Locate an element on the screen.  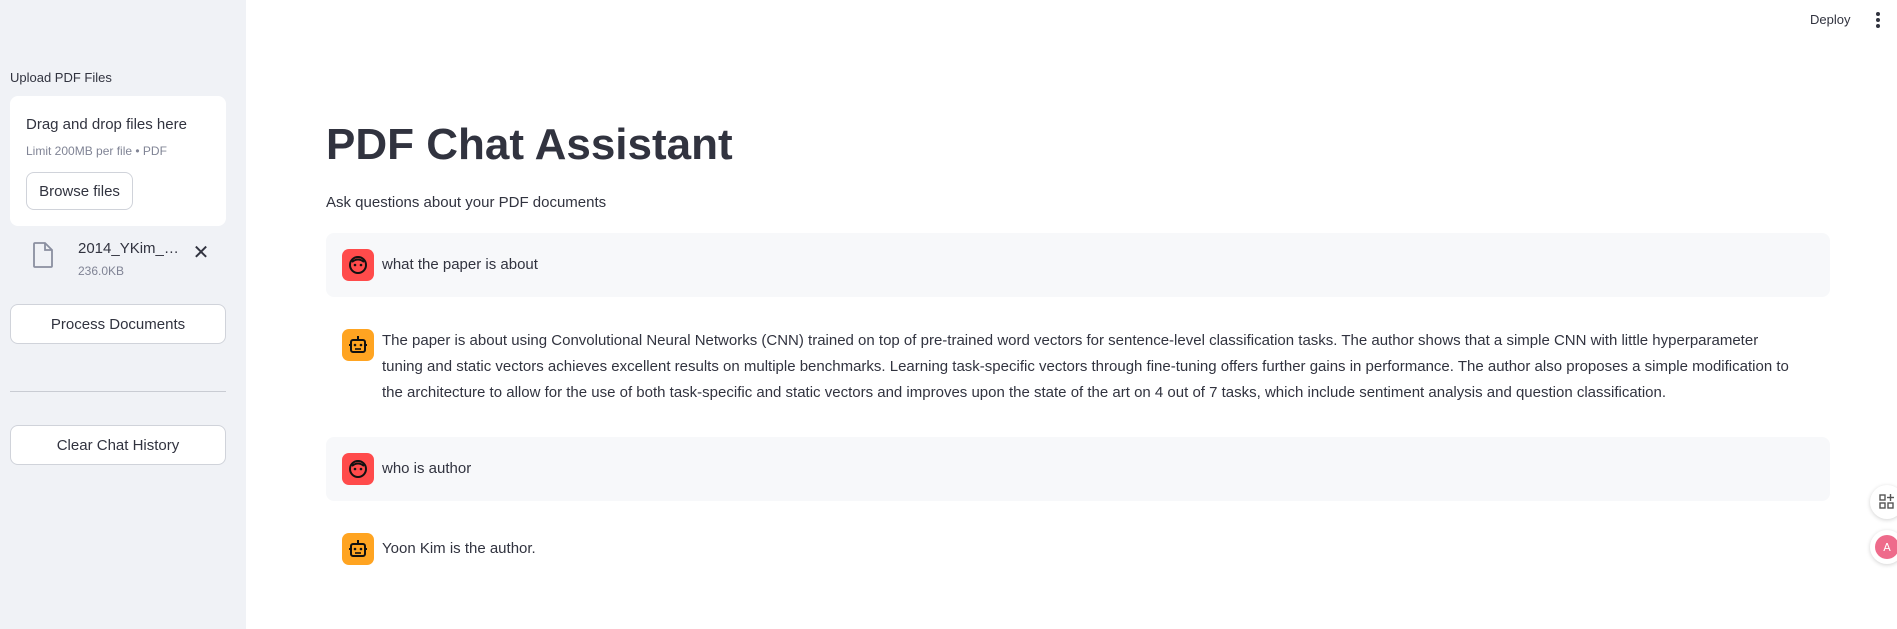
widget-grid-icon is located at coordinates (1883, 502).